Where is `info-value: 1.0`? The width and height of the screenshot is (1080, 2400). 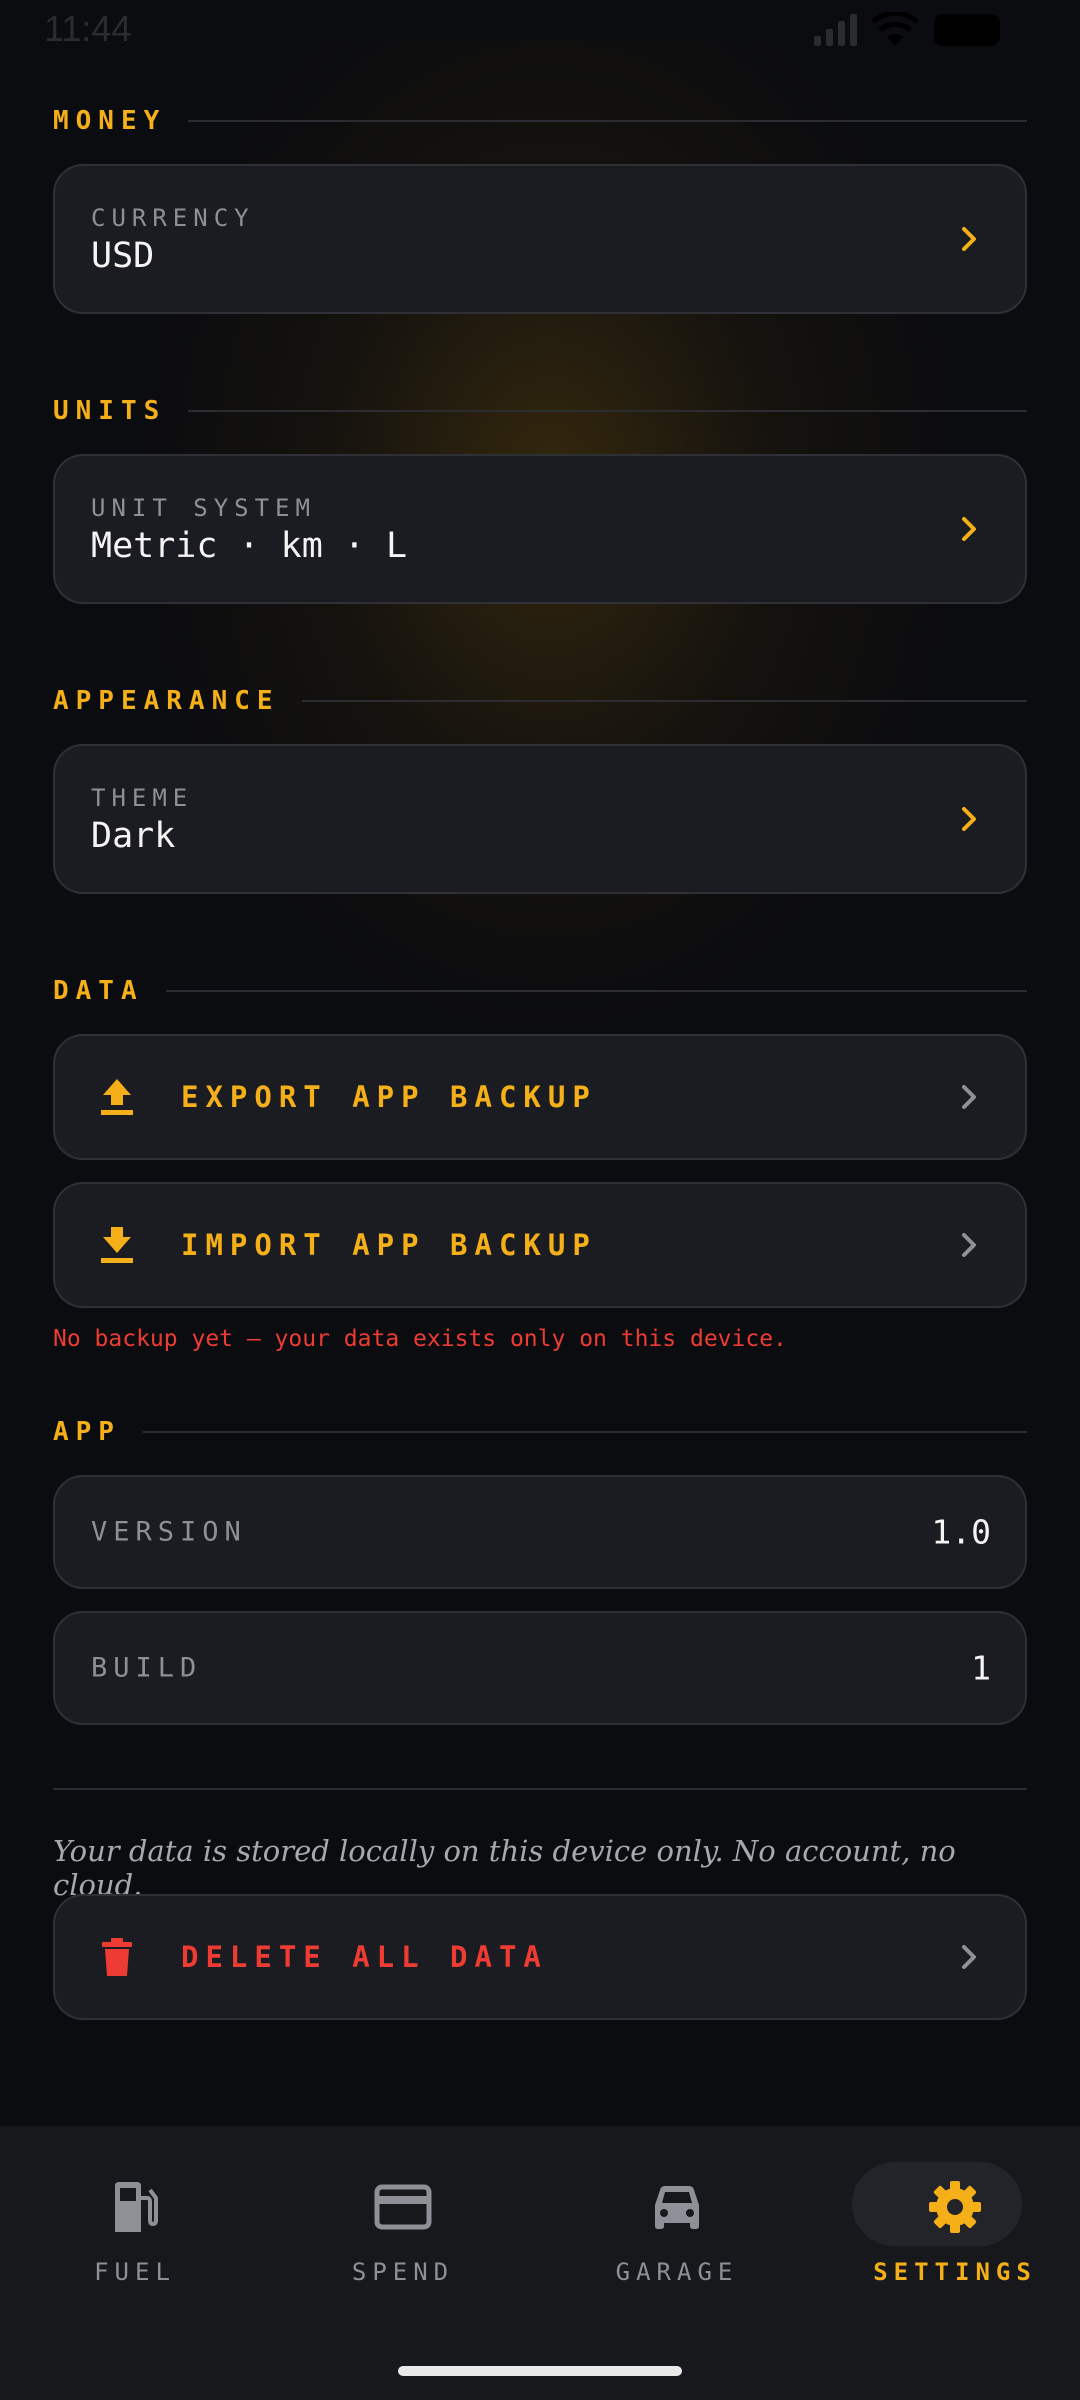
info-value: 1.0 is located at coordinates (961, 1532).